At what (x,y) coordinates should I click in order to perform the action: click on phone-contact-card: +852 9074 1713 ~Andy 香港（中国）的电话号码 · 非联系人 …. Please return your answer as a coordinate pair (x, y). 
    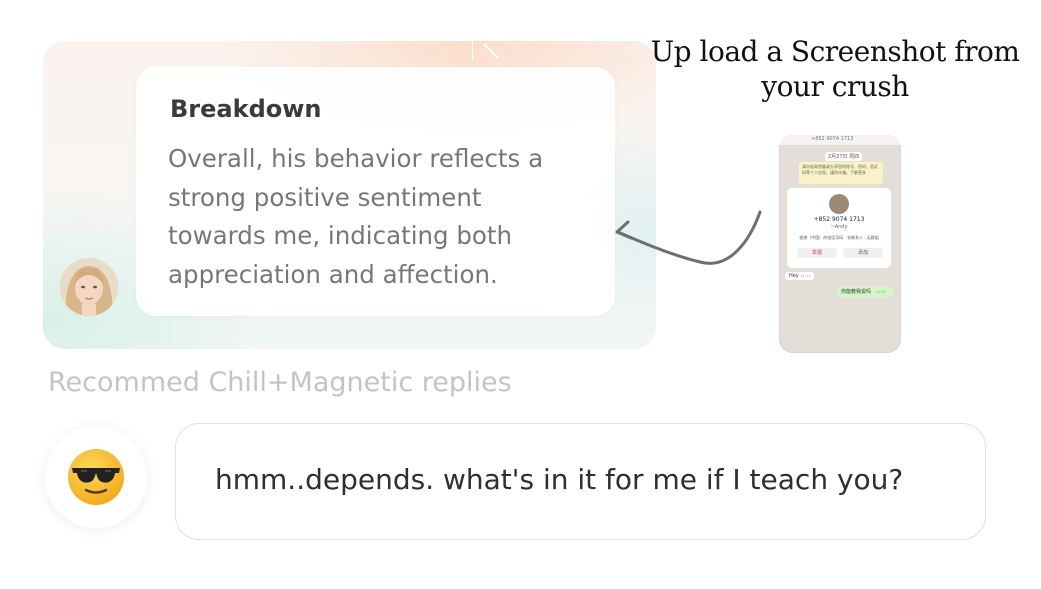
    Looking at the image, I should click on (839, 228).